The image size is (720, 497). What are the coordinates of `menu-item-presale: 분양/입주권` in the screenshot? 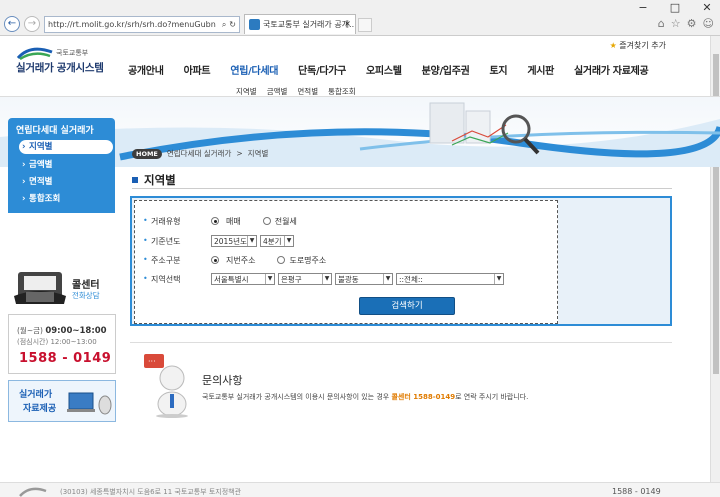 It's located at (446, 69).